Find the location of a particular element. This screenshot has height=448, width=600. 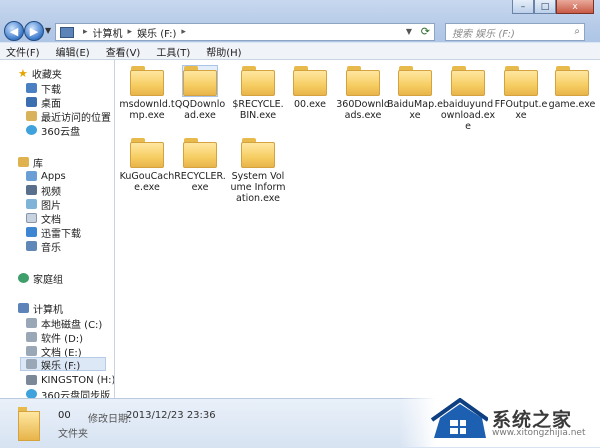

folder-item: game.exe is located at coordinates (572, 88).